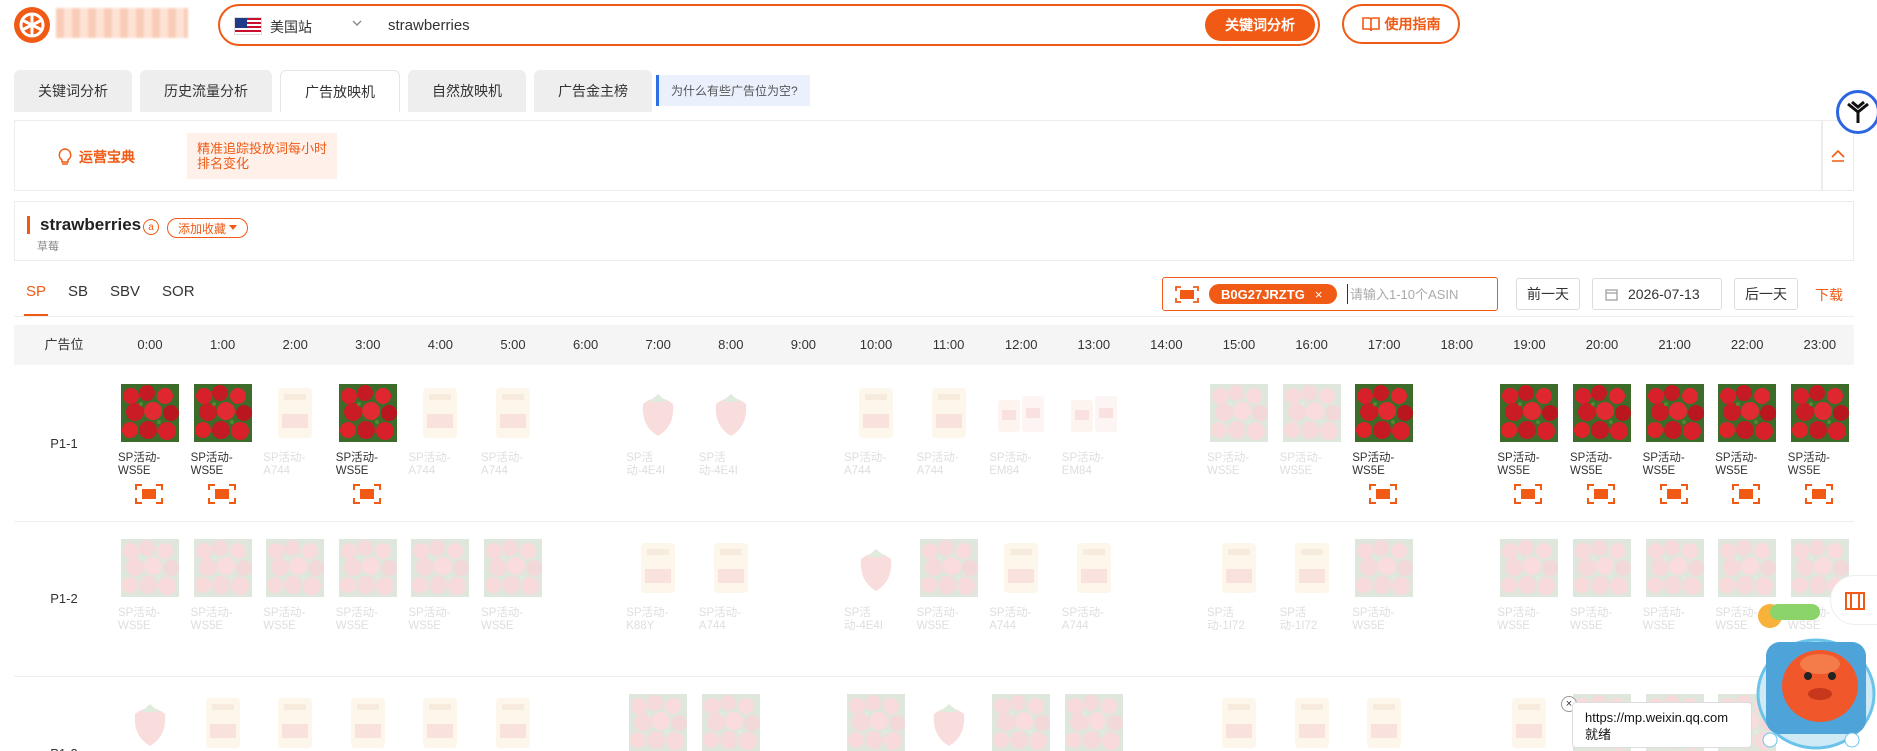 This screenshot has width=1877, height=751. What do you see at coordinates (1419, 294) in the screenshot?
I see `asin-input` at bounding box center [1419, 294].